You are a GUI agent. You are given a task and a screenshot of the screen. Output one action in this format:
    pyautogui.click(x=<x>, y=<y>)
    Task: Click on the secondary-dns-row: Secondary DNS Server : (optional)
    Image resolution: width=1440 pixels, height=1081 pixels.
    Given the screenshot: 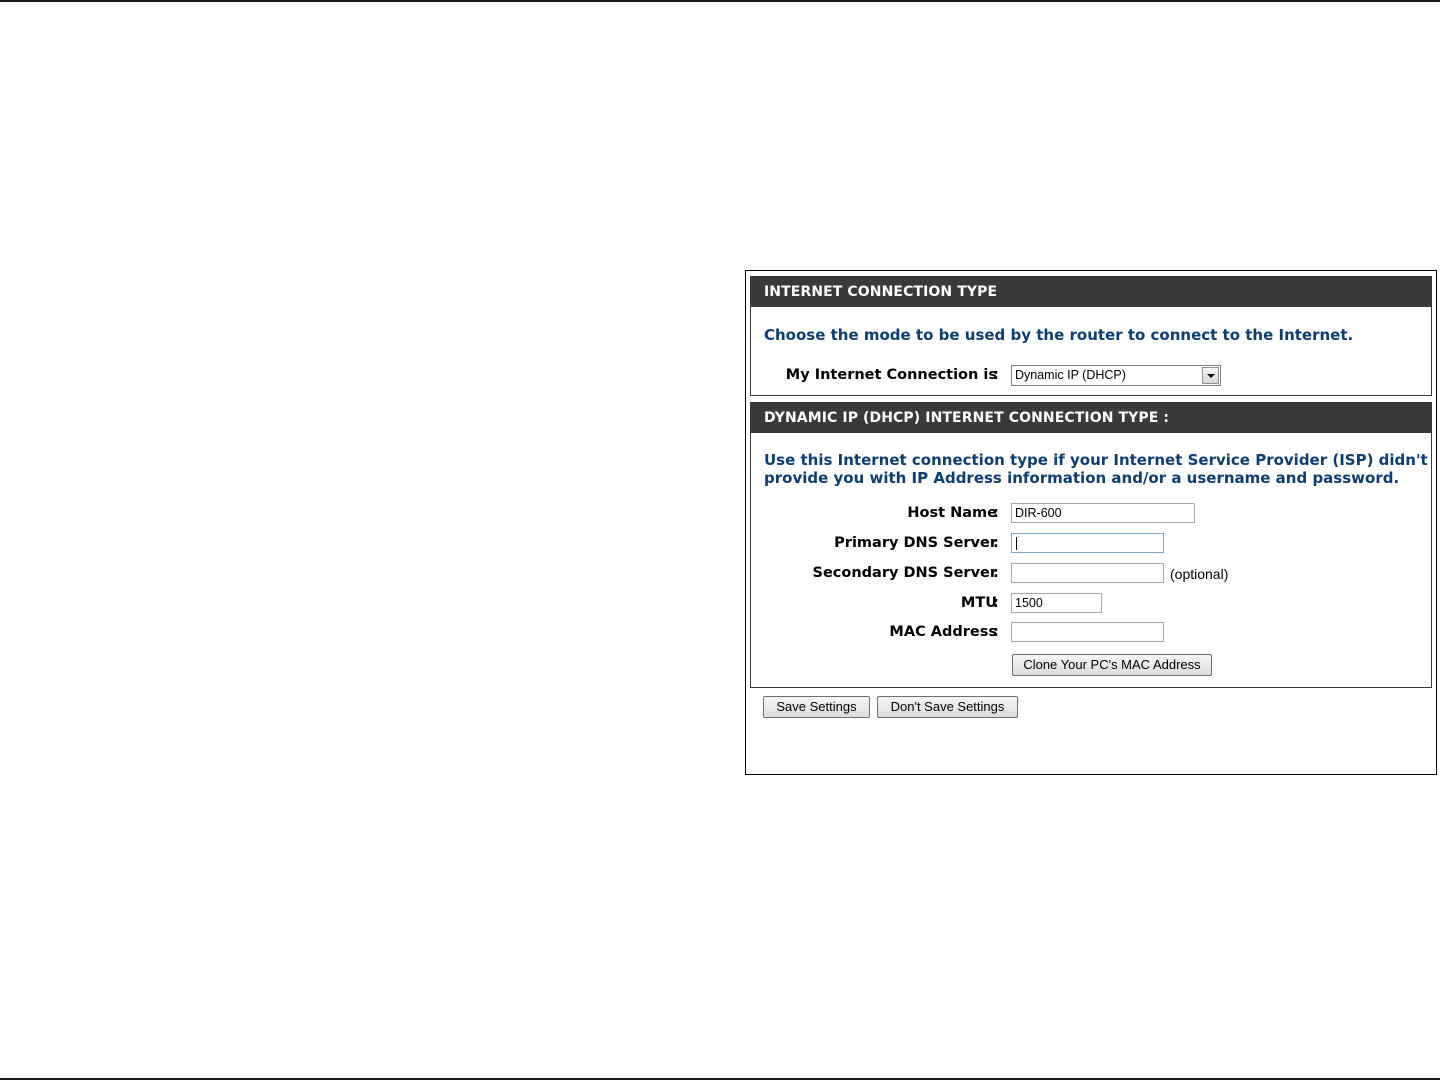 What is the action you would take?
    pyautogui.click(x=1091, y=574)
    